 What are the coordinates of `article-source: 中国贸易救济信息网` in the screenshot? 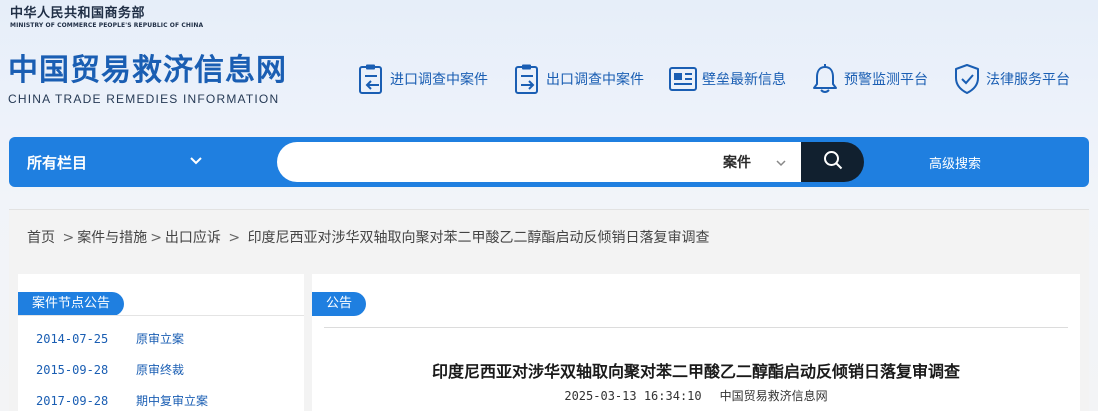 It's located at (773, 396).